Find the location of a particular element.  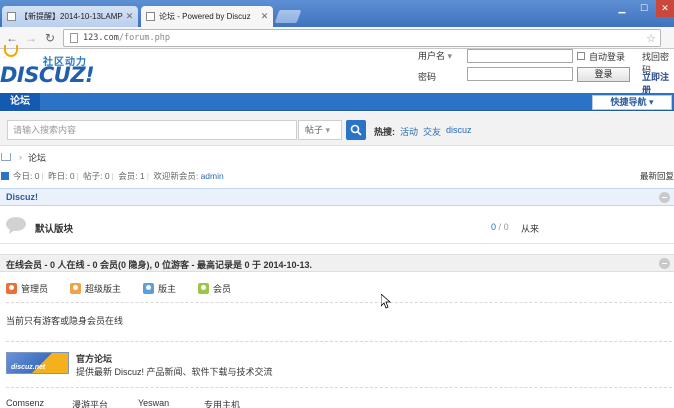

login-button: 登录 is located at coordinates (603, 74).